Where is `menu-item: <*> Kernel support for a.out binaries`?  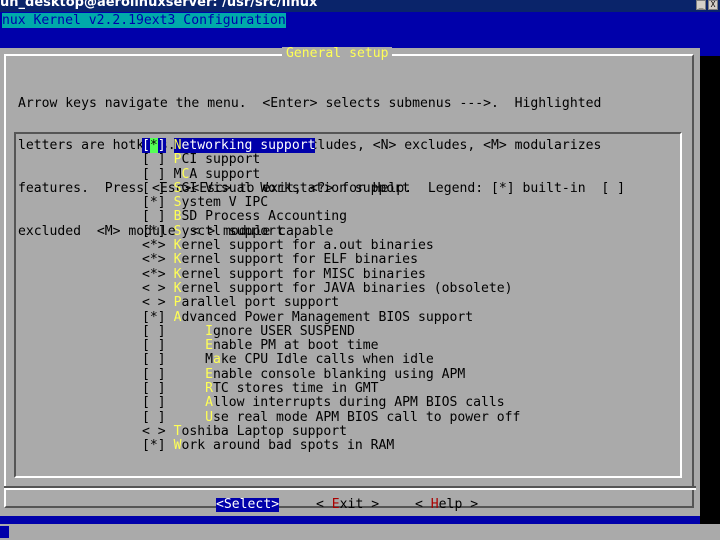 menu-item: <*> Kernel support for a.out binaries is located at coordinates (331, 246).